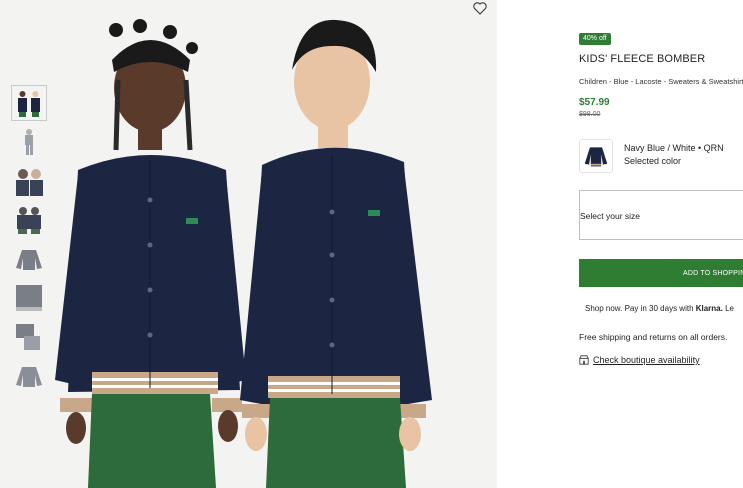  I want to click on size-select: Select your size, so click(661, 215).